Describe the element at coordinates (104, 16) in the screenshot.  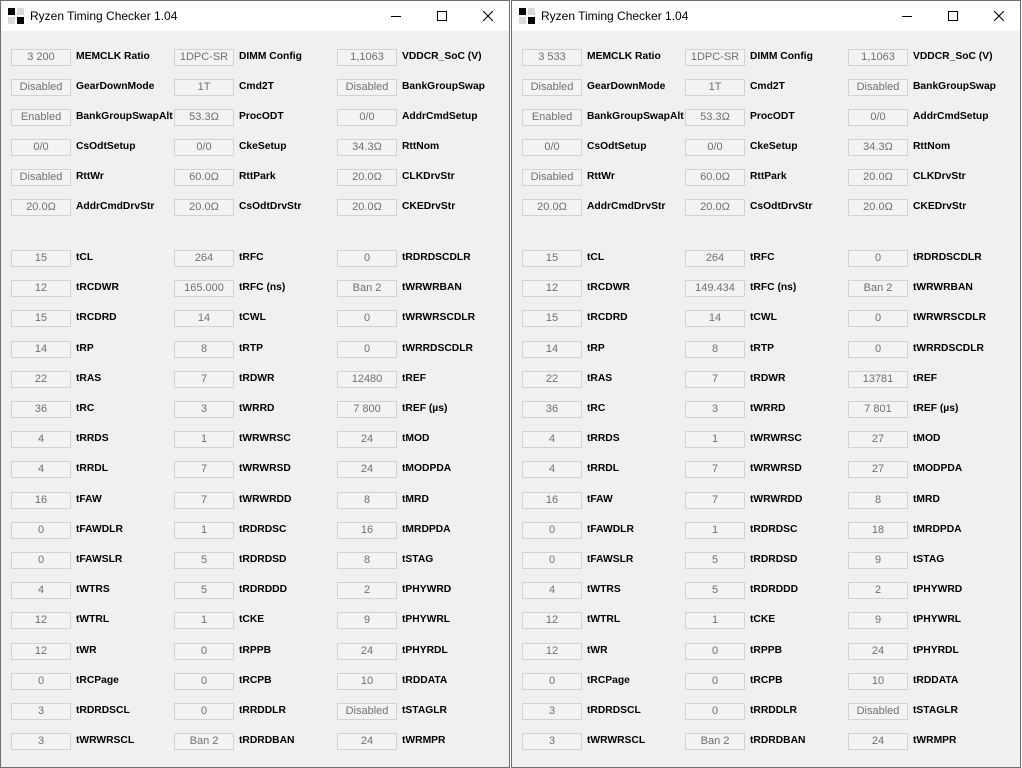
I see `window-title: Ryzen Timing Checker 1.04` at that location.